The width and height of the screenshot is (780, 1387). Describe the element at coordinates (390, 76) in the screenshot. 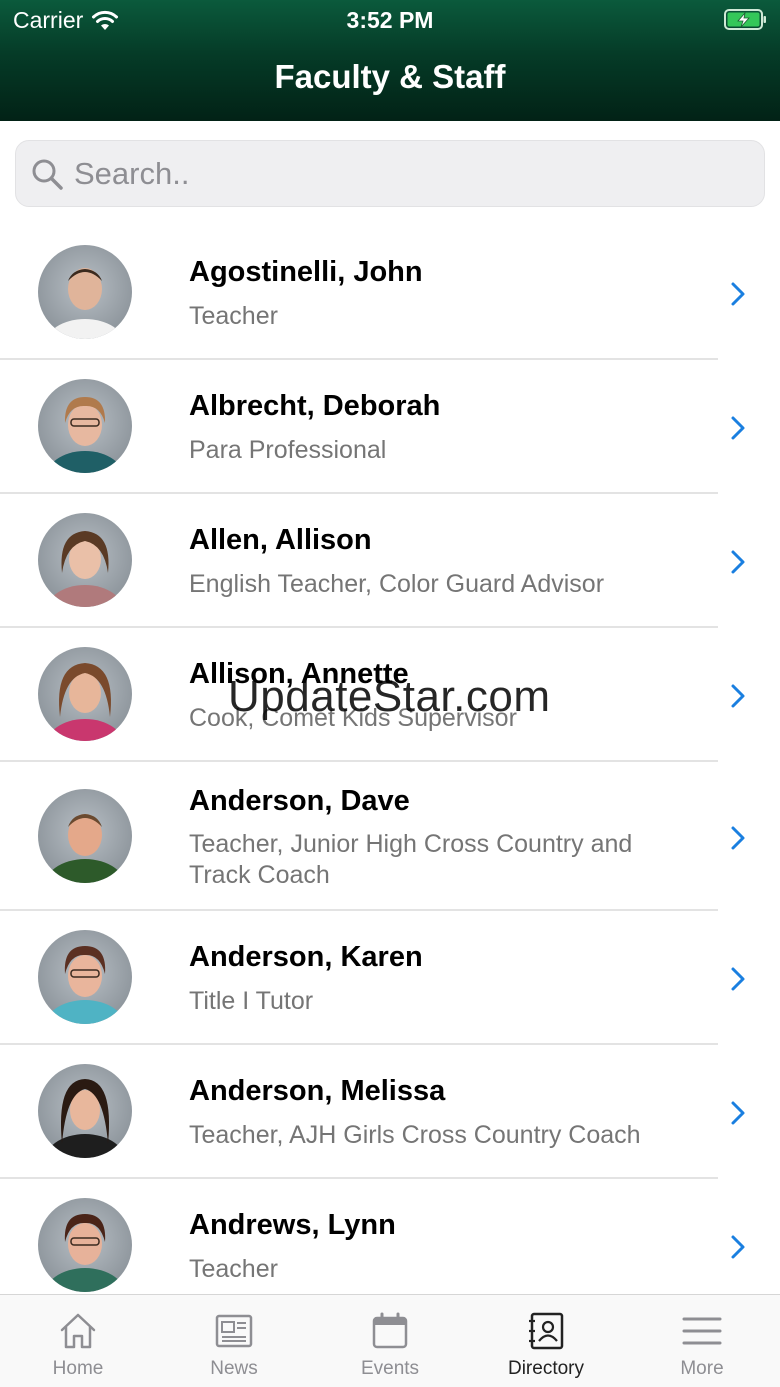

I see `page-title: Faculty & Staff` at that location.